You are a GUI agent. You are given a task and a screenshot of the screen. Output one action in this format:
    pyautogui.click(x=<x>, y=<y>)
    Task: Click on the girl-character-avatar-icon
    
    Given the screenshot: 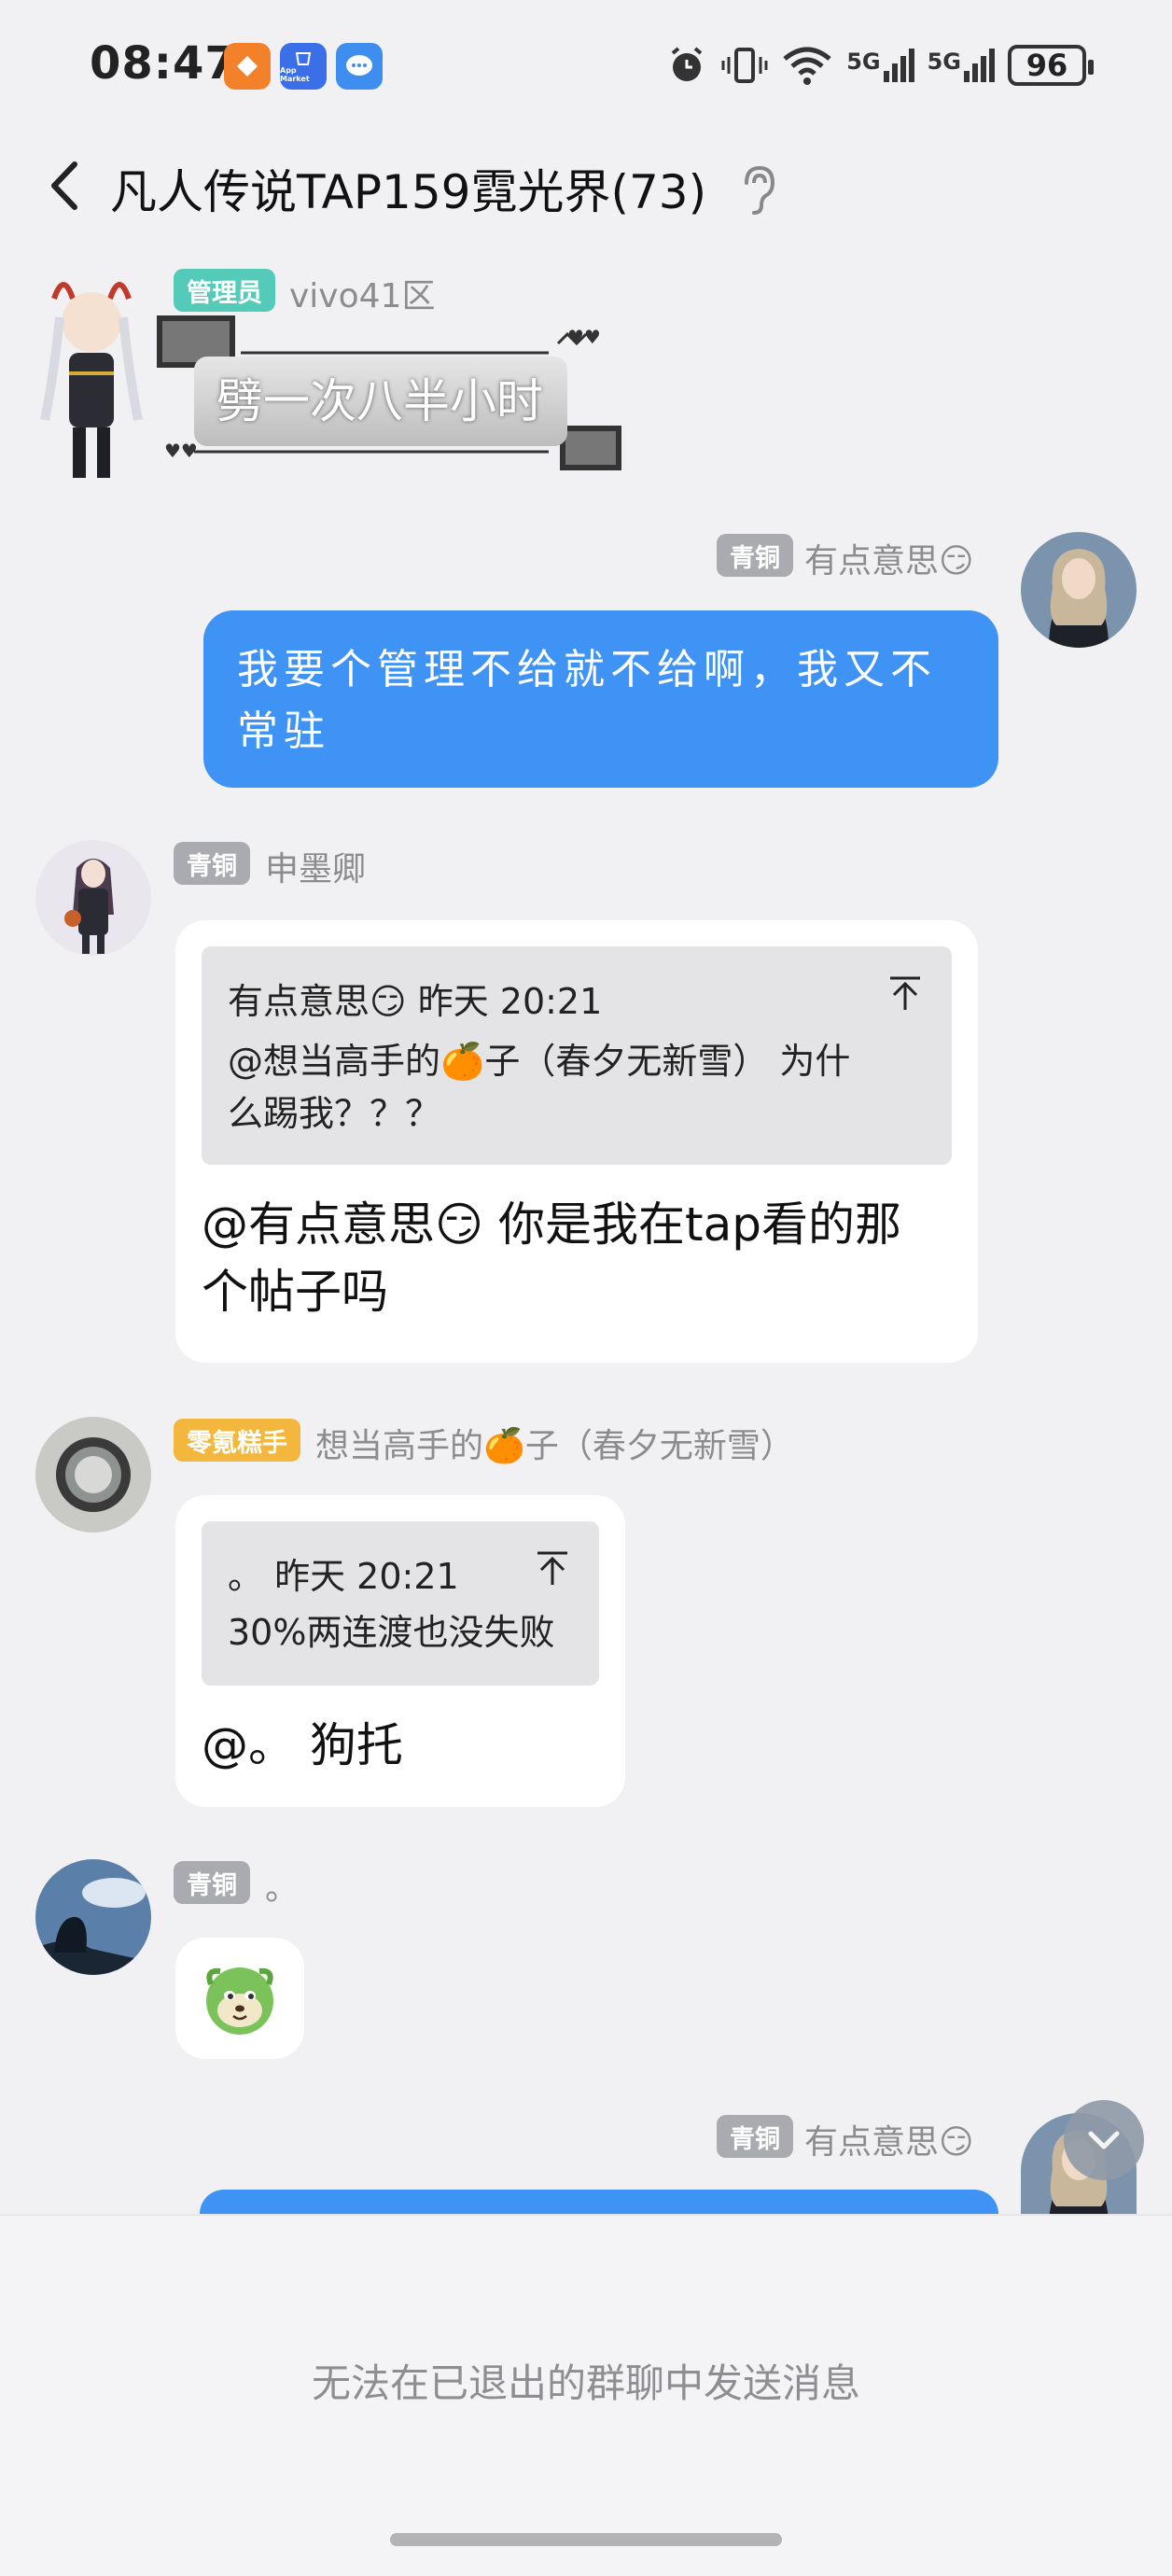 What is the action you would take?
    pyautogui.click(x=93, y=898)
    